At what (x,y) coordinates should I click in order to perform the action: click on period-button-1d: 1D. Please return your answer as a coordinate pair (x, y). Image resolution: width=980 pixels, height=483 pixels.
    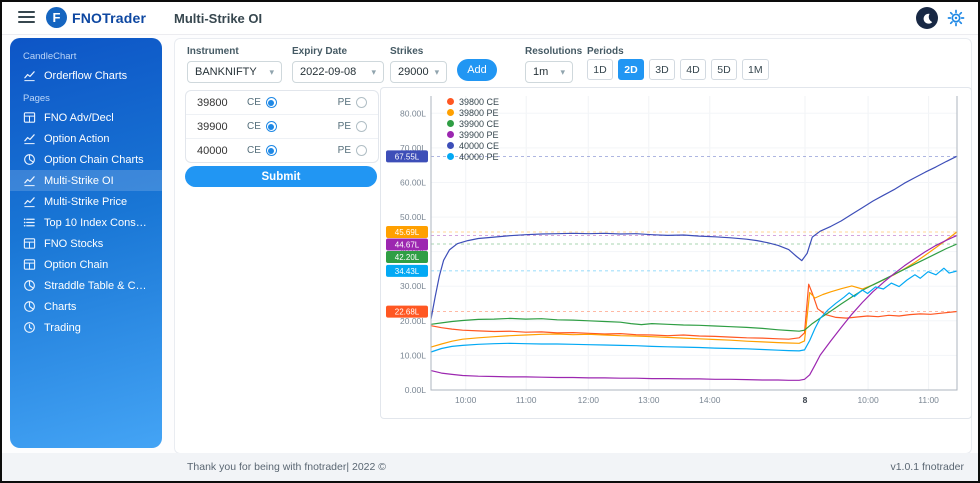
    Looking at the image, I should click on (600, 69).